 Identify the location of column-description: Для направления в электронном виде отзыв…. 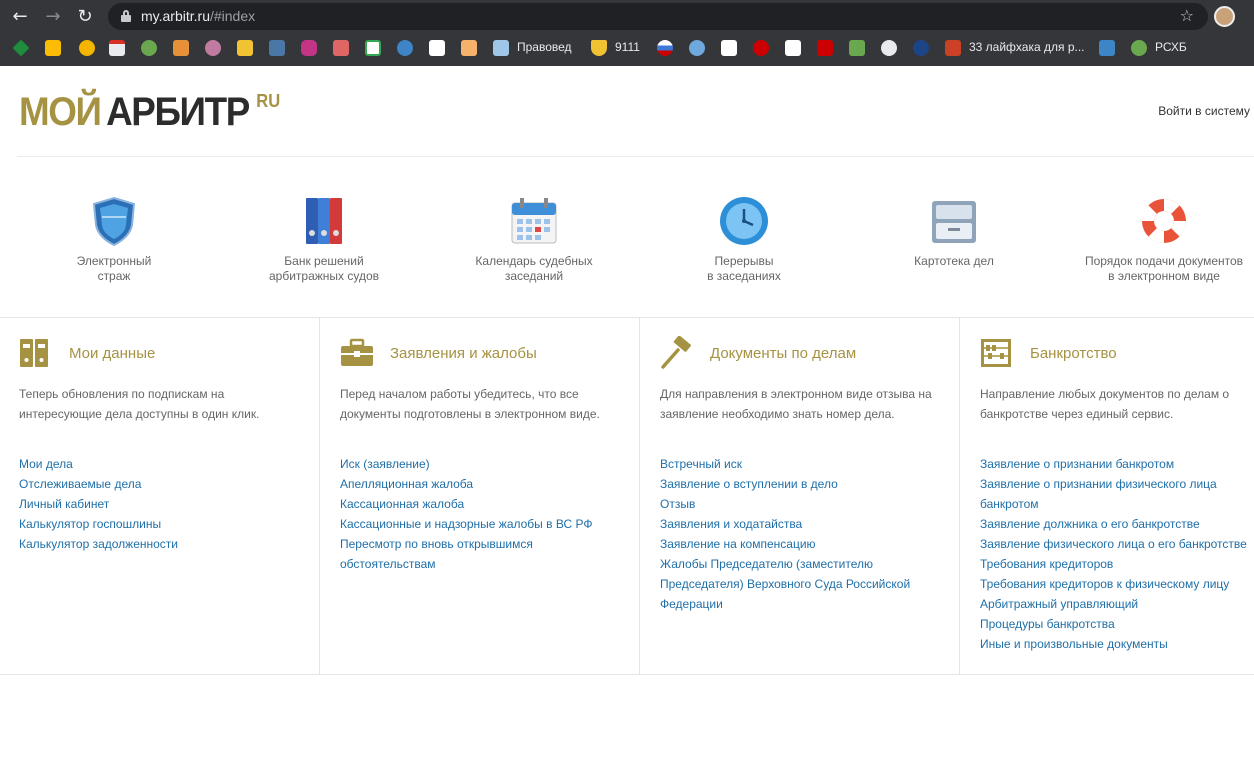
(796, 404).